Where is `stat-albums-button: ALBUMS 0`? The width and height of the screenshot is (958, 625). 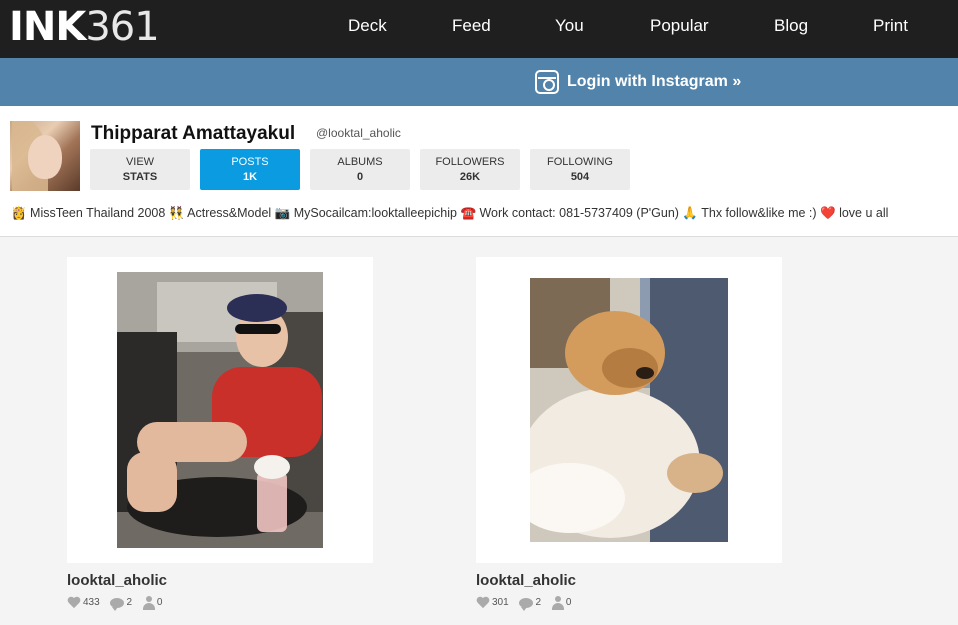 stat-albums-button: ALBUMS 0 is located at coordinates (360, 169).